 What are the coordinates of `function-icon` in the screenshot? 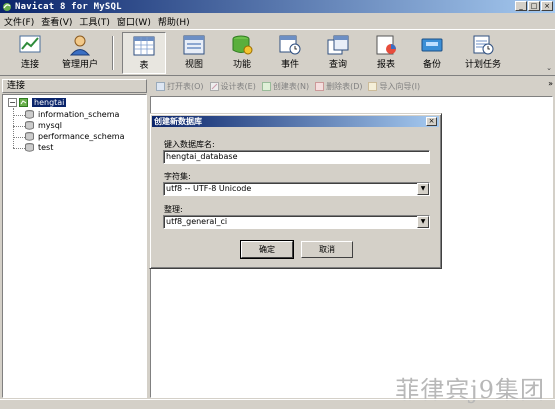 It's located at (242, 45).